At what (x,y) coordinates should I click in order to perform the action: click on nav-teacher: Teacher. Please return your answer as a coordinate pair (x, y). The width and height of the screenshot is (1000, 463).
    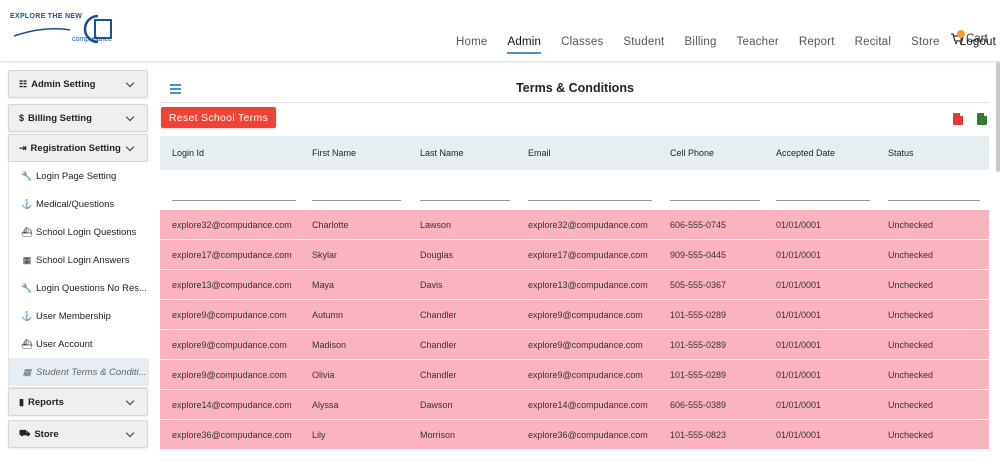
    Looking at the image, I should click on (758, 45).